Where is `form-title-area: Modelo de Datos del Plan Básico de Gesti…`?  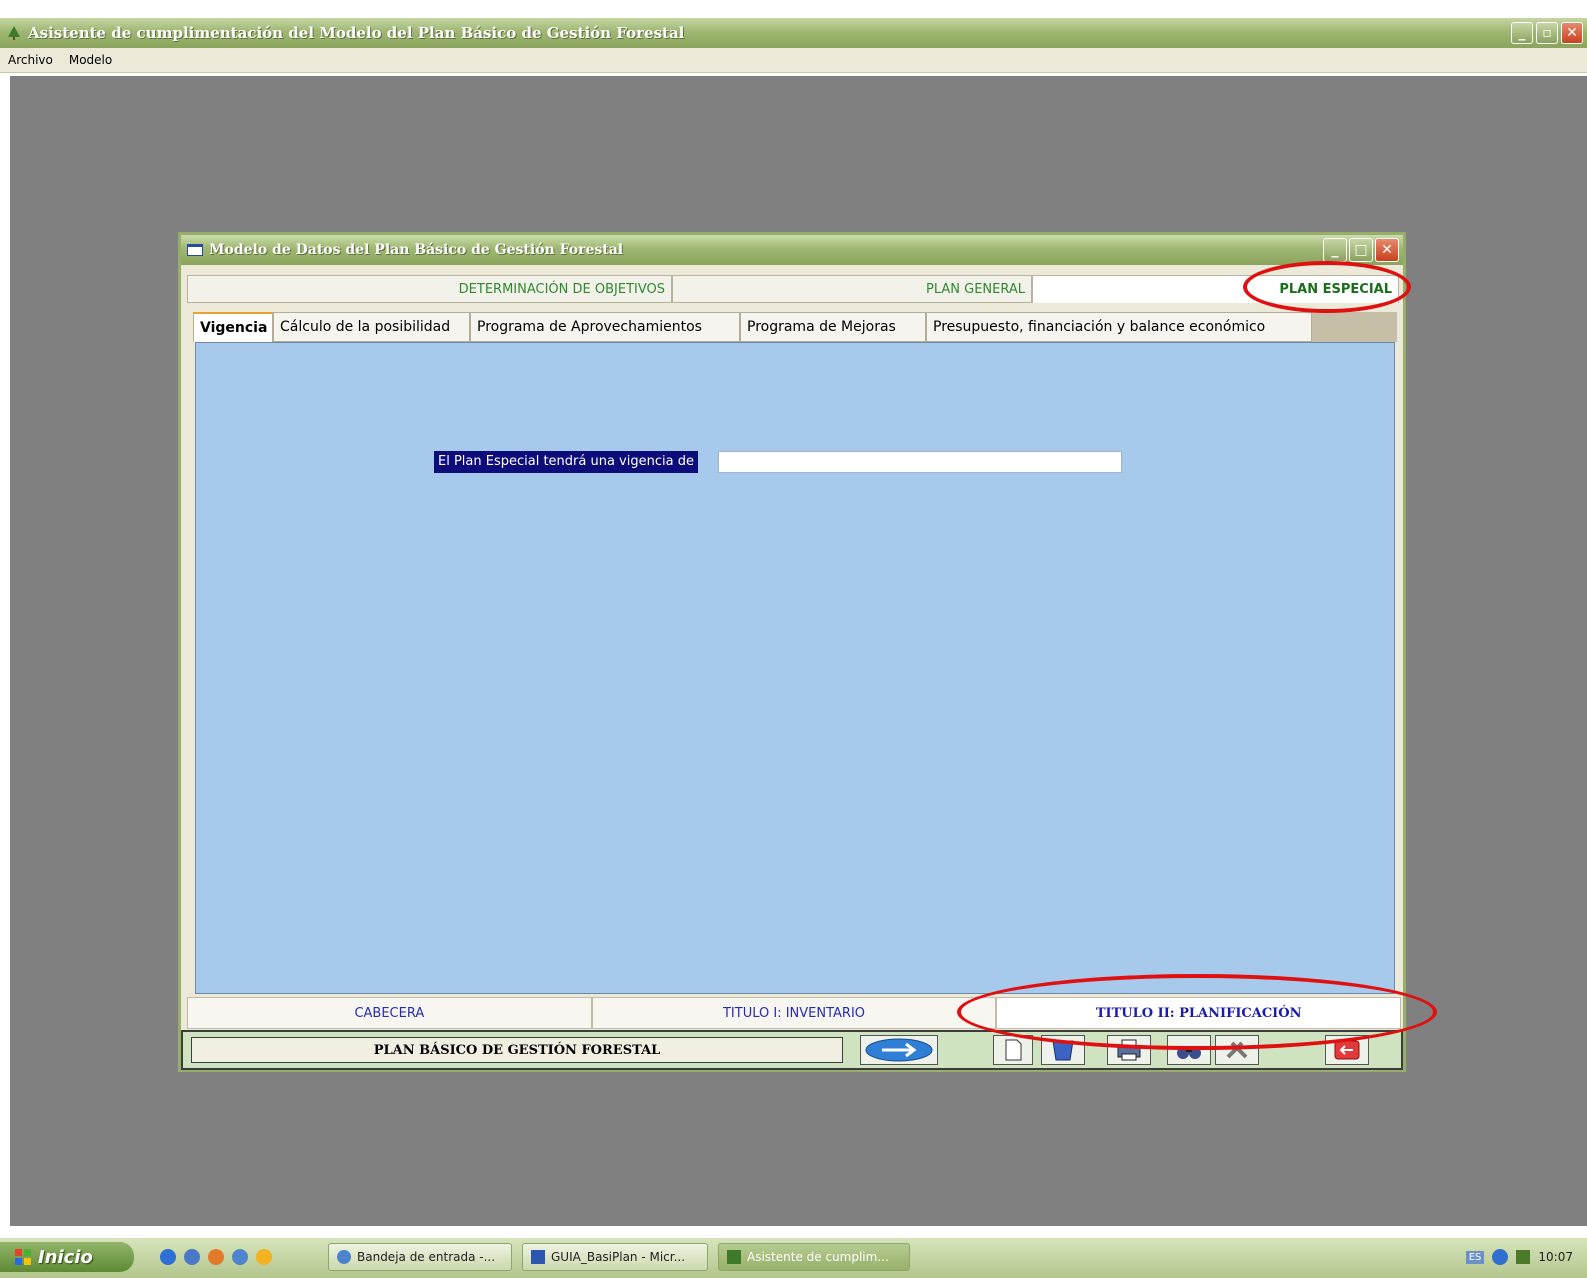 form-title-area: Modelo de Datos del Plan Básico de Gesti… is located at coordinates (405, 250).